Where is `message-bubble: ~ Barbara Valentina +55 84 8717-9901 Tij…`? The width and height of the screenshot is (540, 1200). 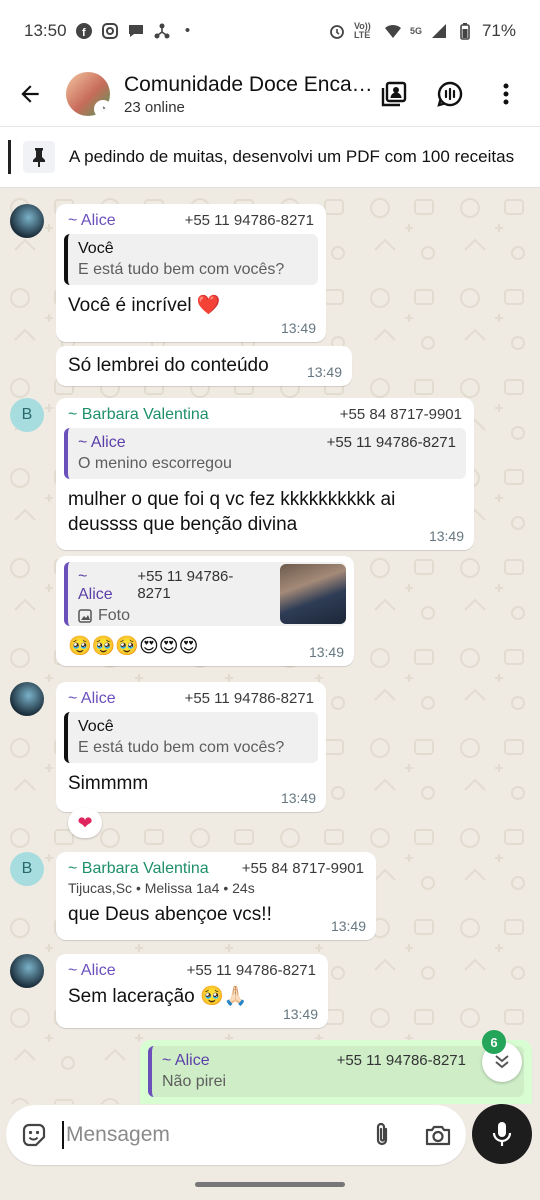 message-bubble: ~ Barbara Valentina +55 84 8717-9901 Tij… is located at coordinates (216, 896).